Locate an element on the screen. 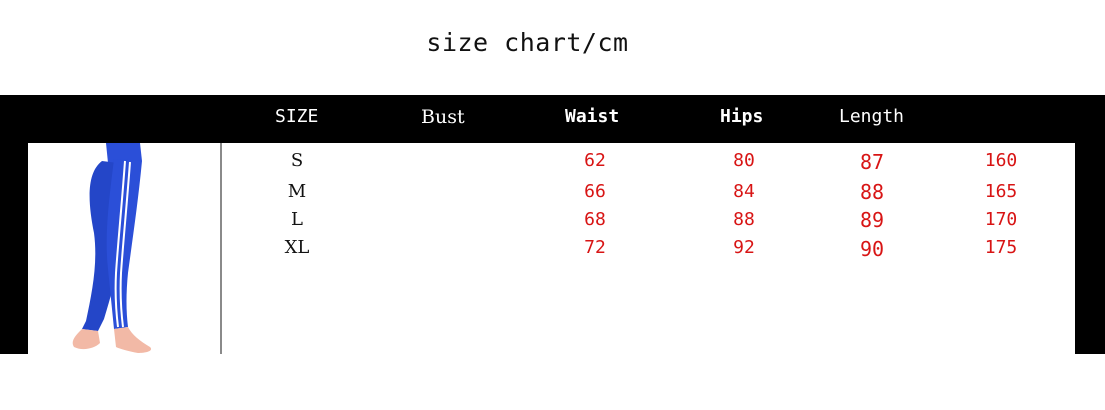 The width and height of the screenshot is (1105, 410). column-divider is located at coordinates (221, 248).